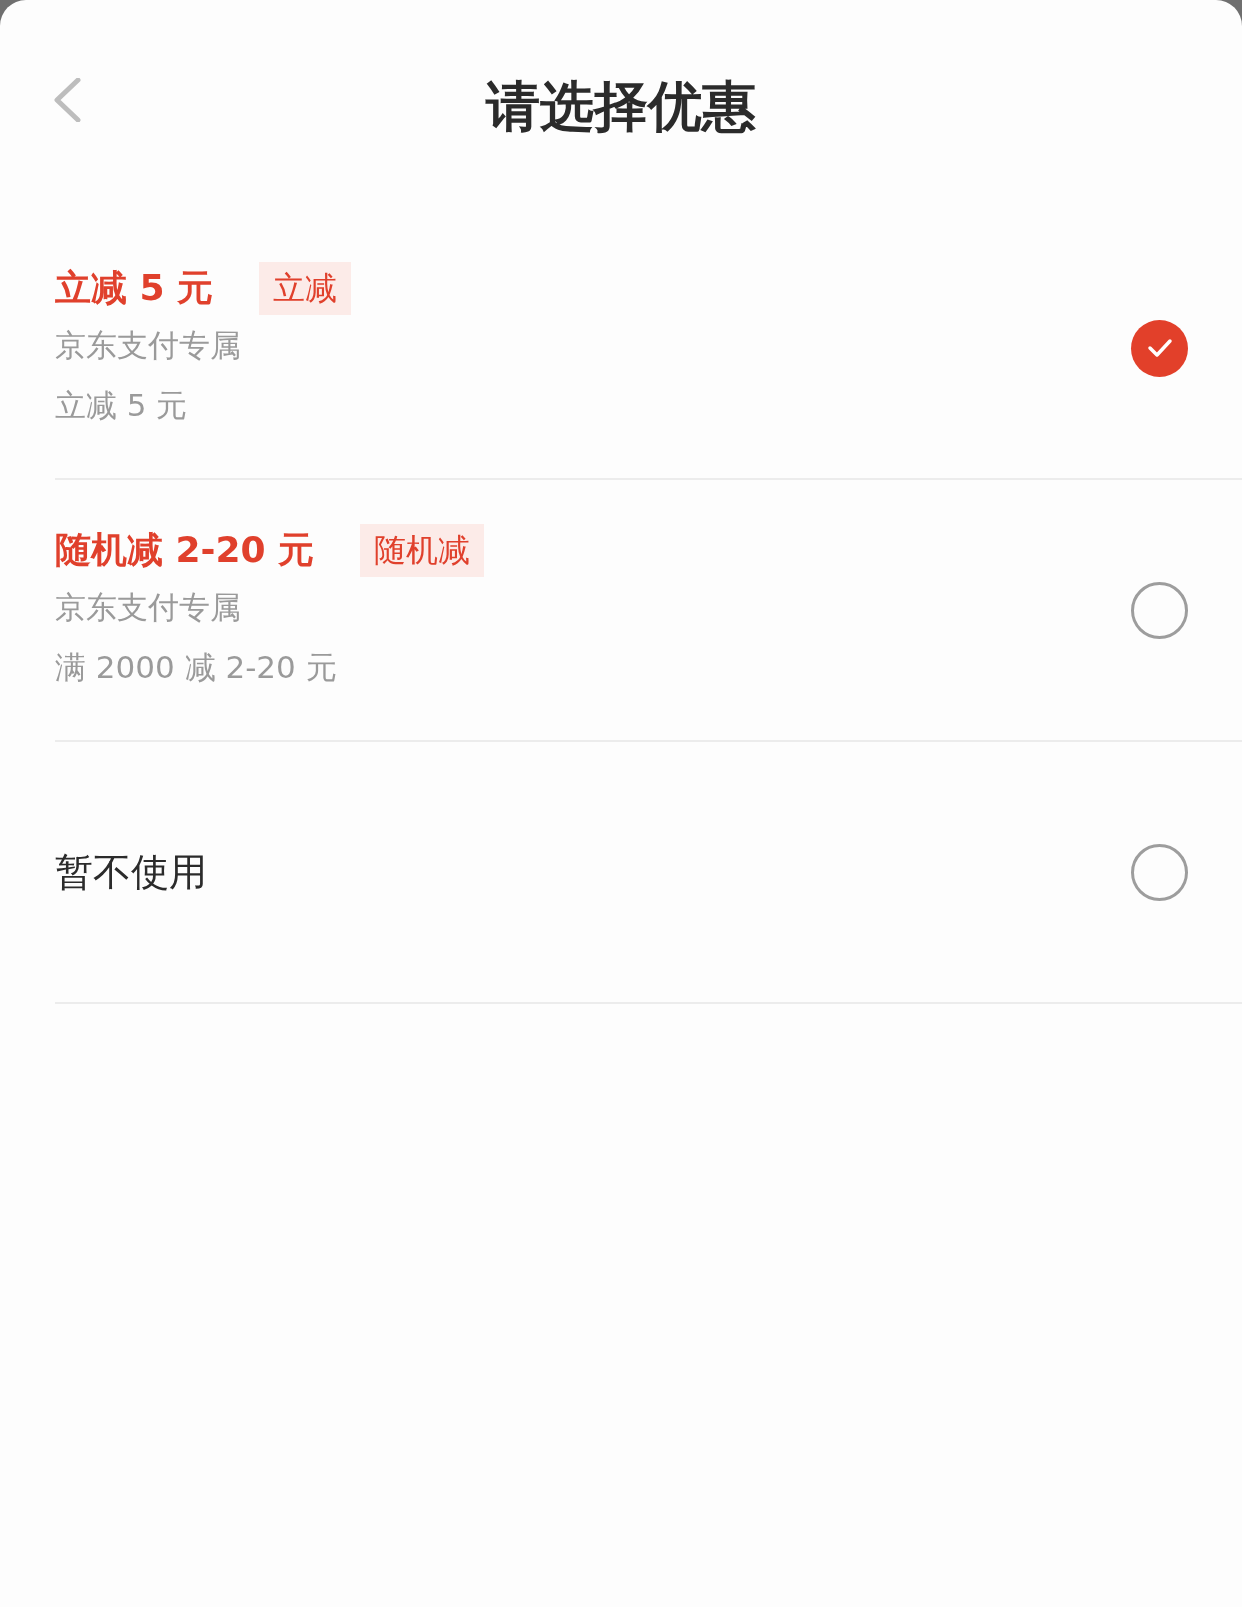 This screenshot has width=1242, height=1607. Describe the element at coordinates (621, 107) in the screenshot. I see `page-title: 请选择优惠` at that location.